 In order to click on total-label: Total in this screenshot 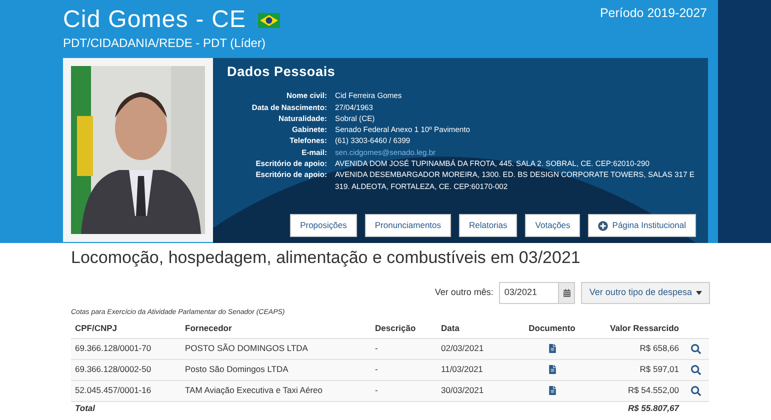, I will do `click(126, 408)`.